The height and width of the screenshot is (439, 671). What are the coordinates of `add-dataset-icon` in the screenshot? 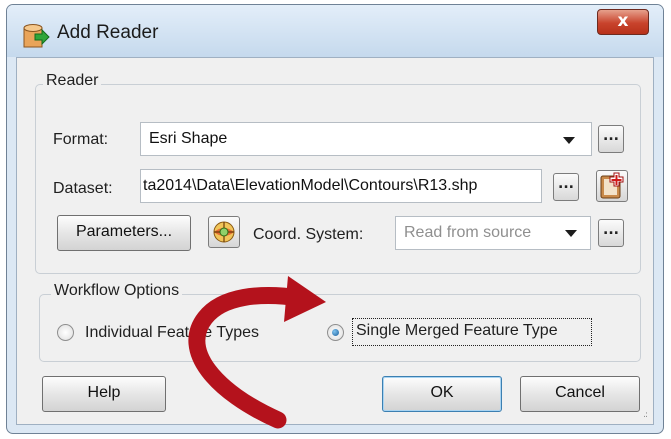 It's located at (612, 185).